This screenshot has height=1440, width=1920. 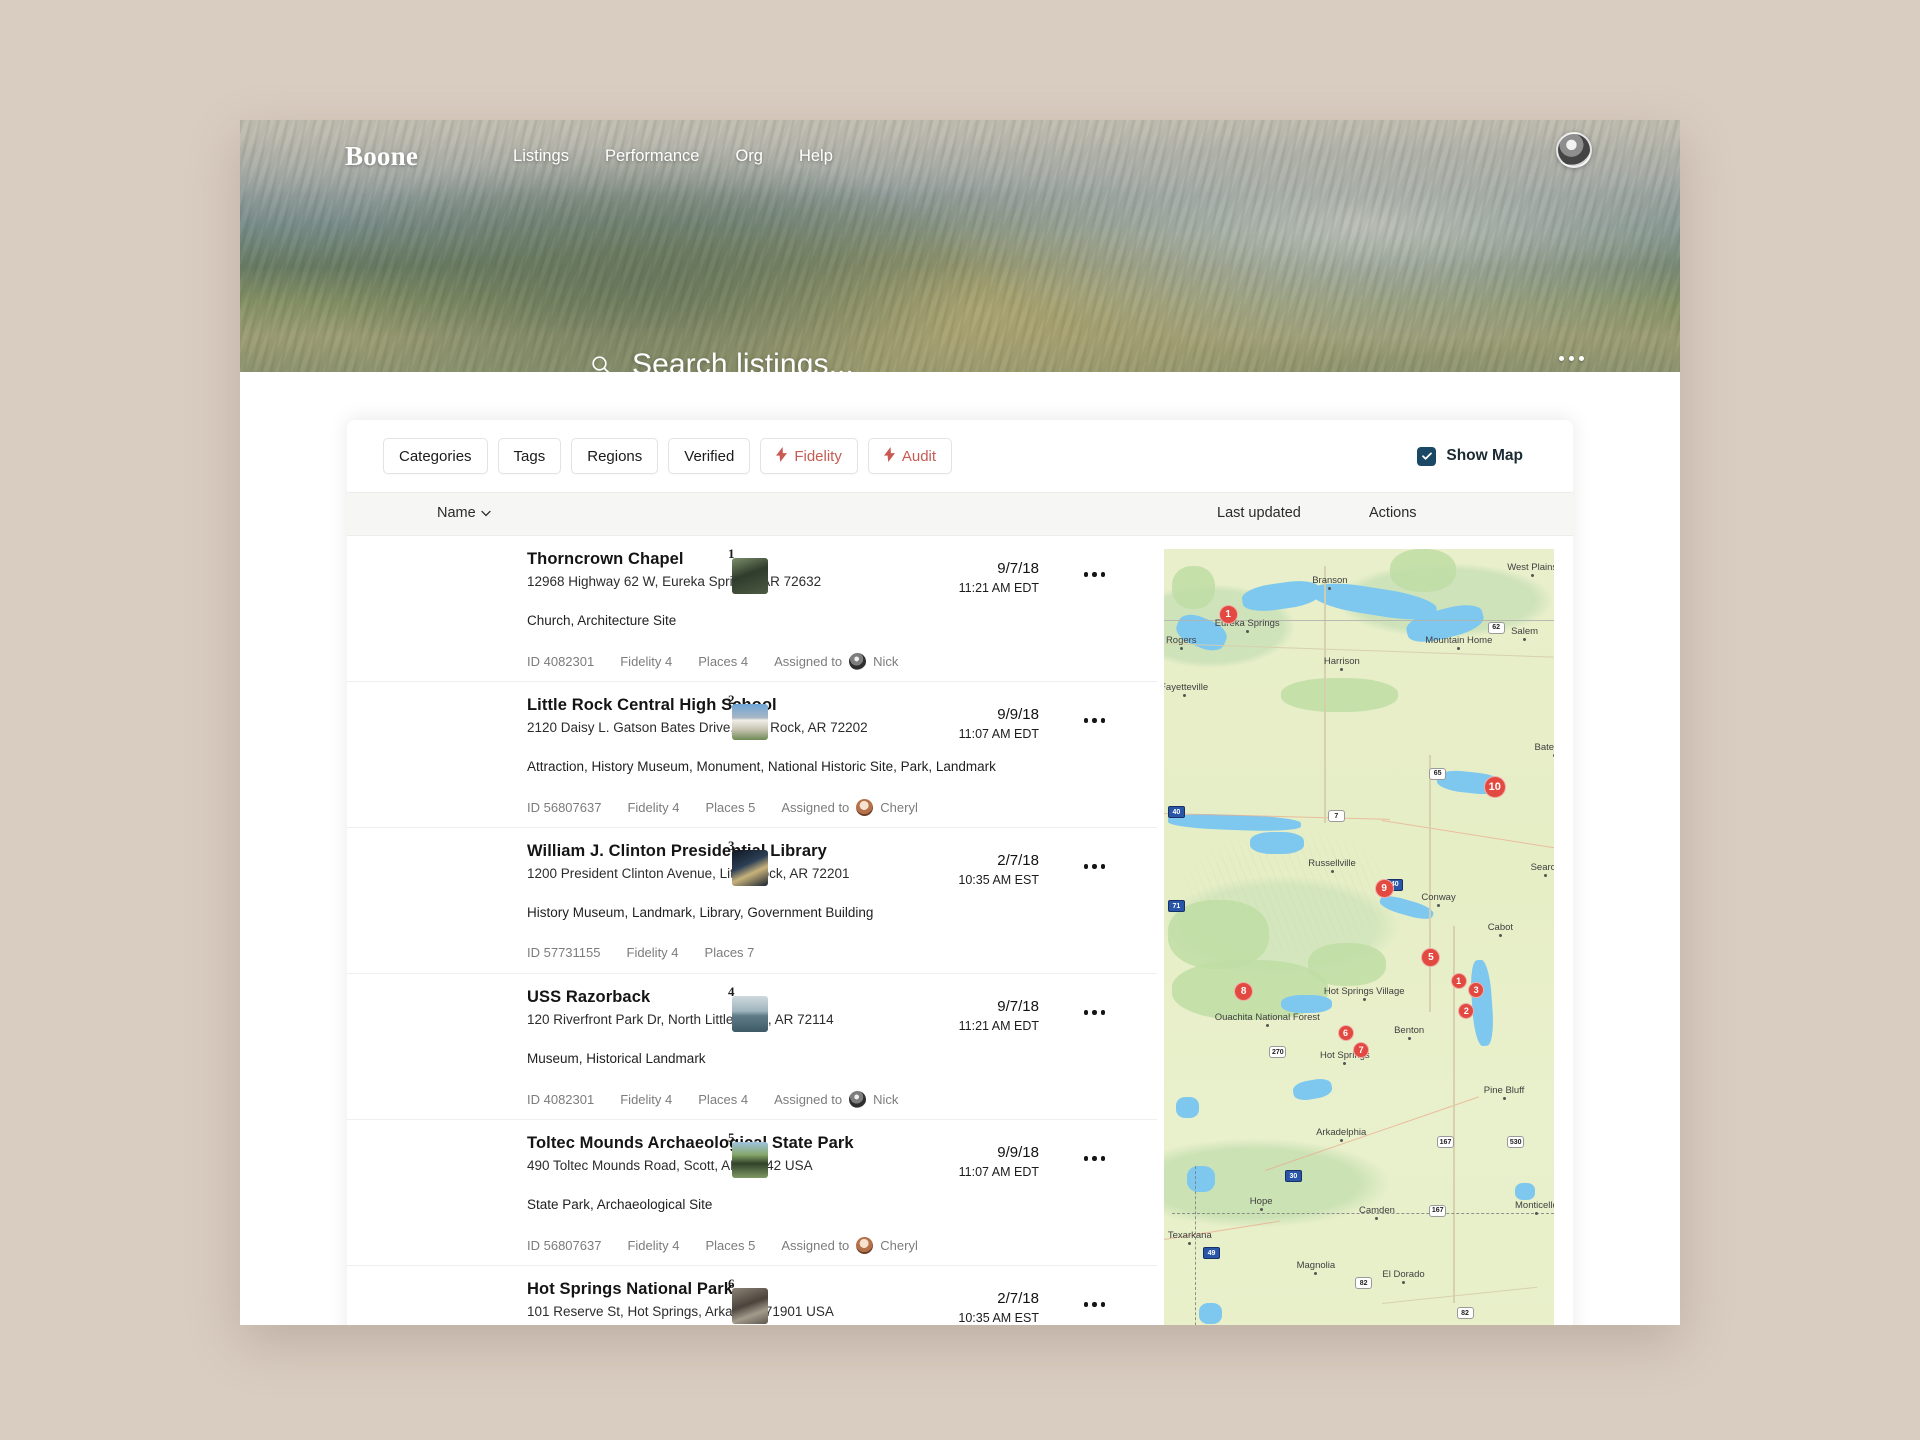 I want to click on map-city-label: Hot Springs Village, so click(x=1364, y=994).